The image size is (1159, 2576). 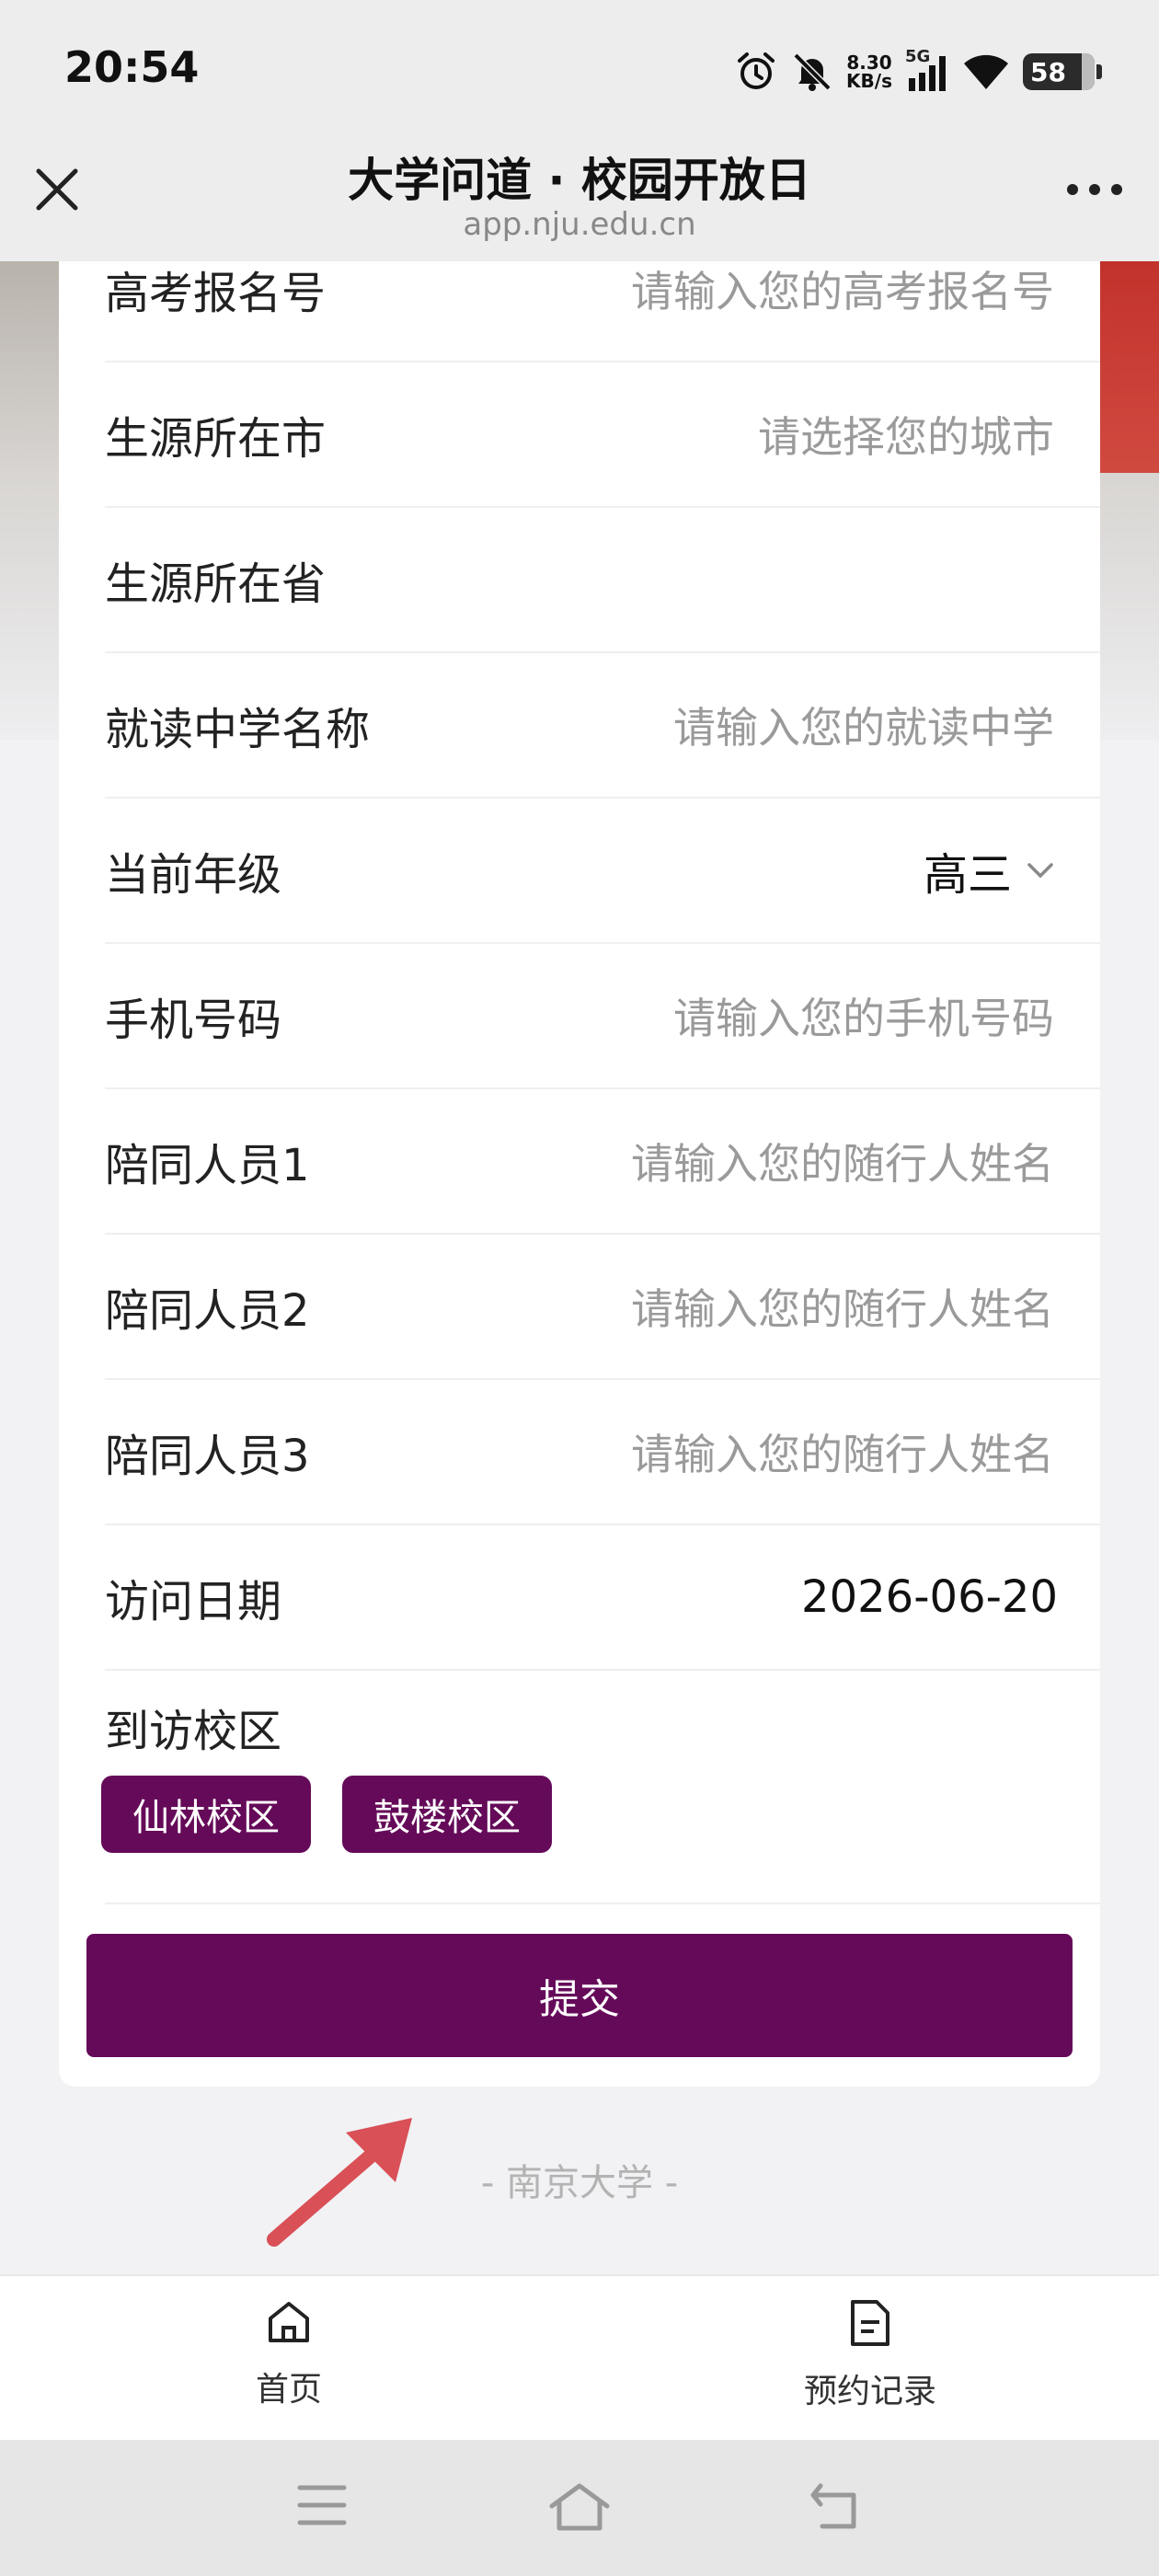 I want to click on form-row-label: 生源所在省, so click(x=216, y=584).